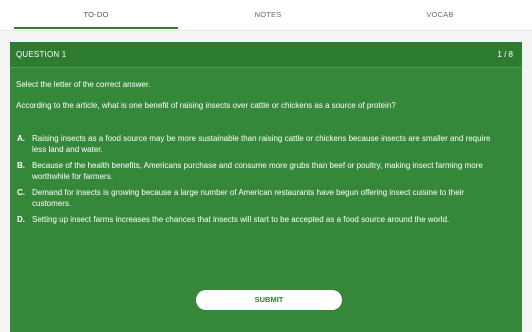 This screenshot has height=332, width=532. Describe the element at coordinates (505, 54) in the screenshot. I see `question-counter: 1 / 8` at that location.